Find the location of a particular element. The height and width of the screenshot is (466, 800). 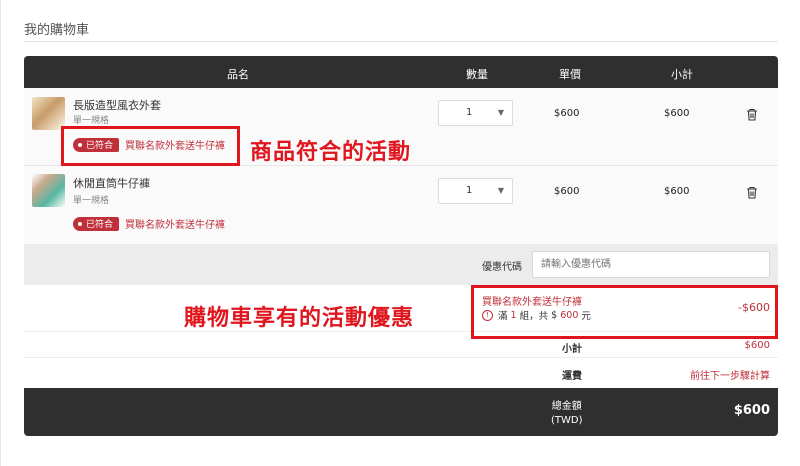

product-name: 長版造型風衣外套 is located at coordinates (117, 105).